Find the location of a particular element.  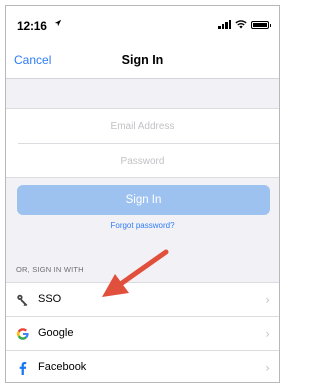

email-field is located at coordinates (142, 126).